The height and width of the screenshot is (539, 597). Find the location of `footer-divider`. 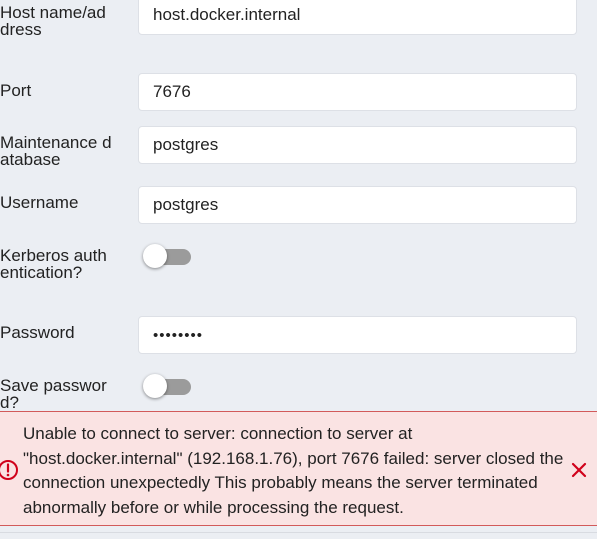

footer-divider is located at coordinates (298, 532).